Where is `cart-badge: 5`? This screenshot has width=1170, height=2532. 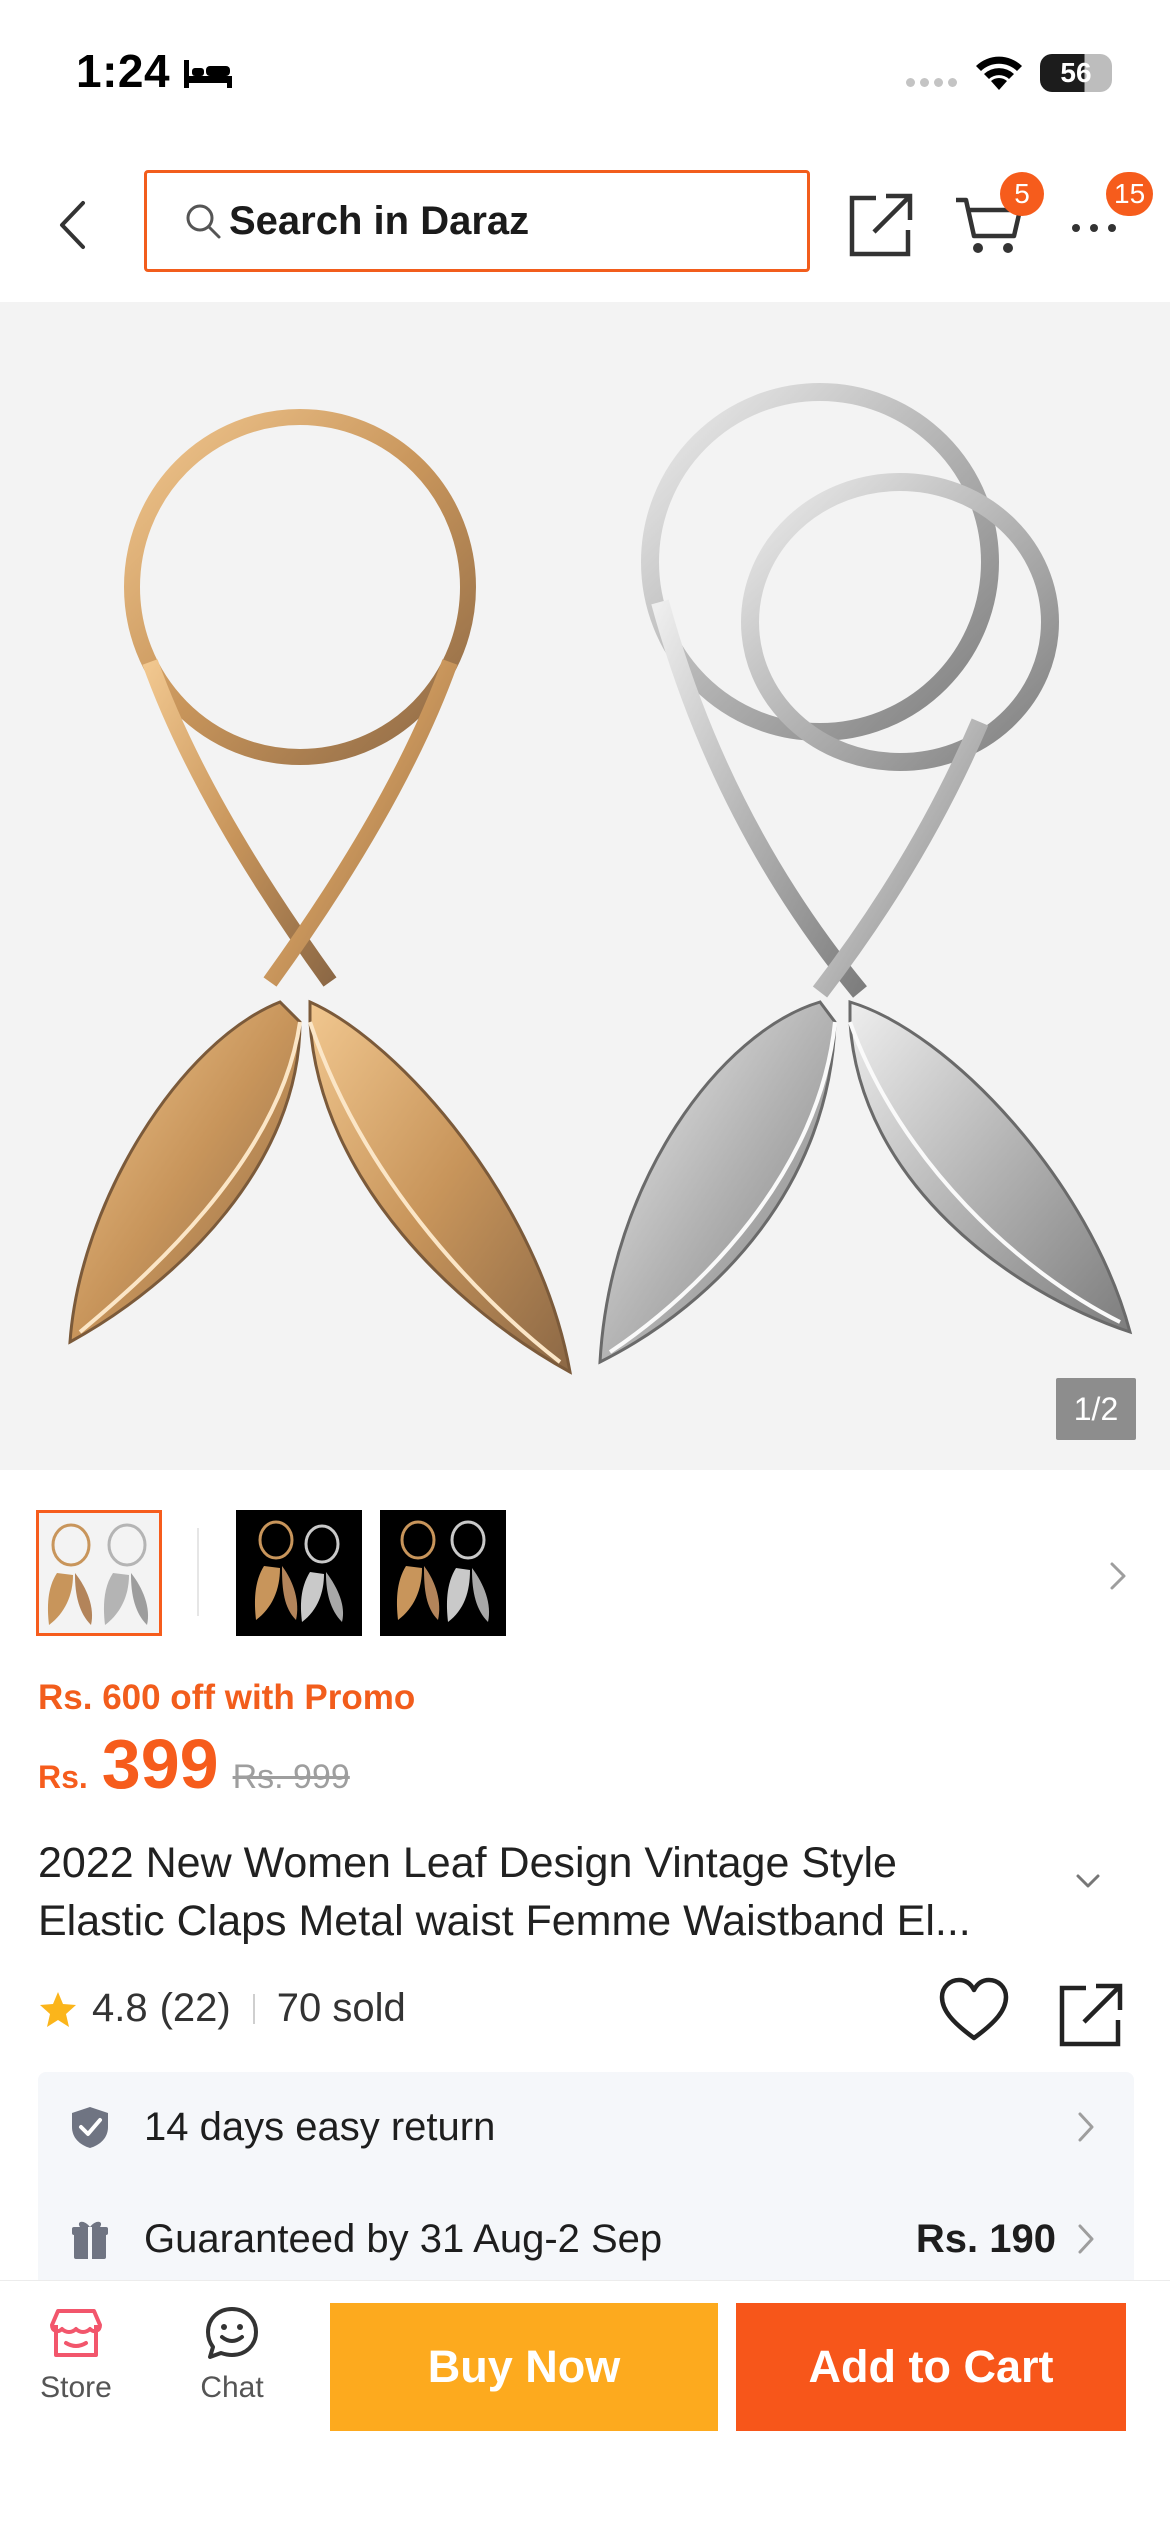 cart-badge: 5 is located at coordinates (1022, 194).